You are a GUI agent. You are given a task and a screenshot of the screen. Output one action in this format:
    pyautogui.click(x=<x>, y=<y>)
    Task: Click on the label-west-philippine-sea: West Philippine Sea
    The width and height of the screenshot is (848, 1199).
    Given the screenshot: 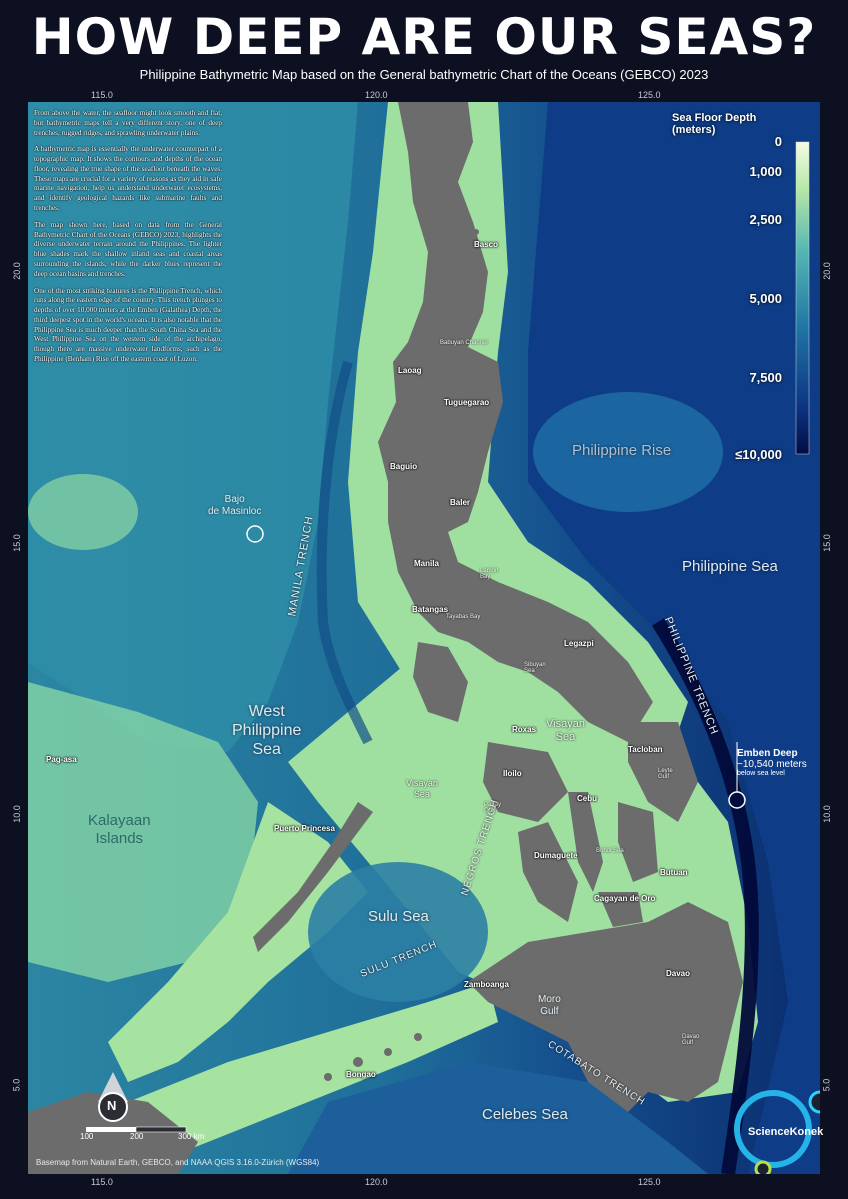 What is the action you would take?
    pyautogui.click(x=267, y=731)
    